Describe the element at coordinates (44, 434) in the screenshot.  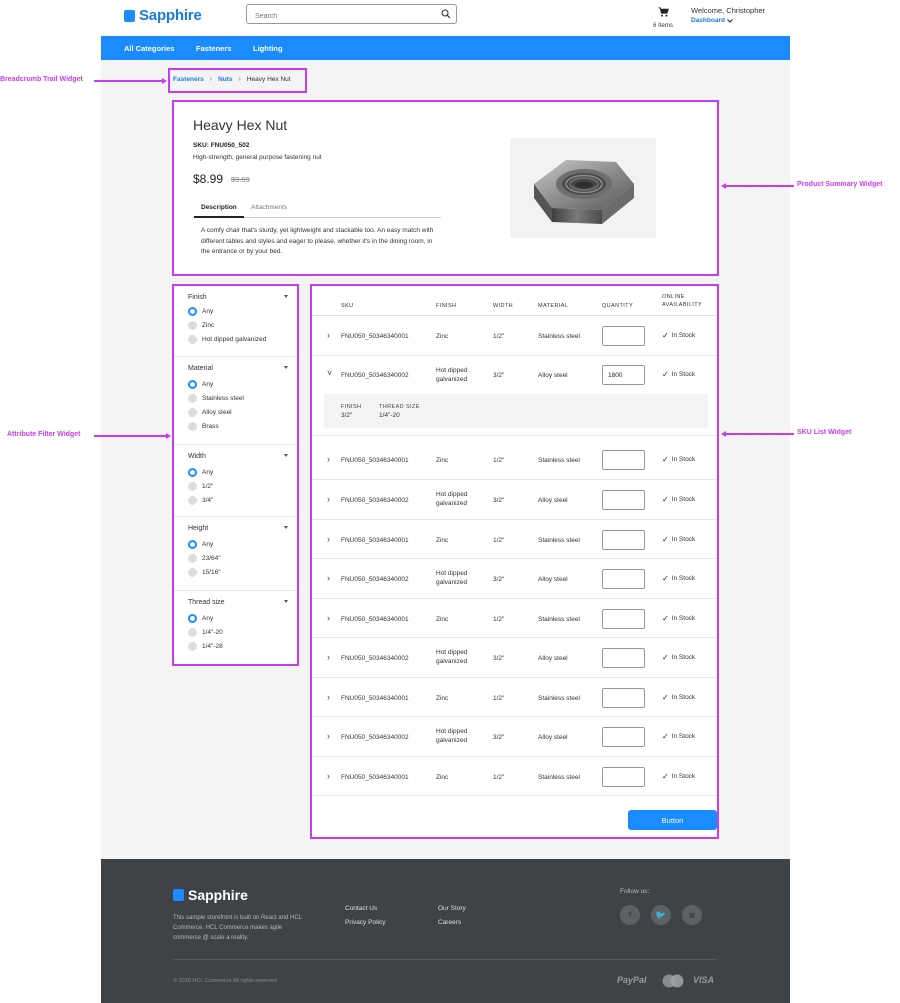
I see `annotation-label-filter: Attribute Filter Widget` at that location.